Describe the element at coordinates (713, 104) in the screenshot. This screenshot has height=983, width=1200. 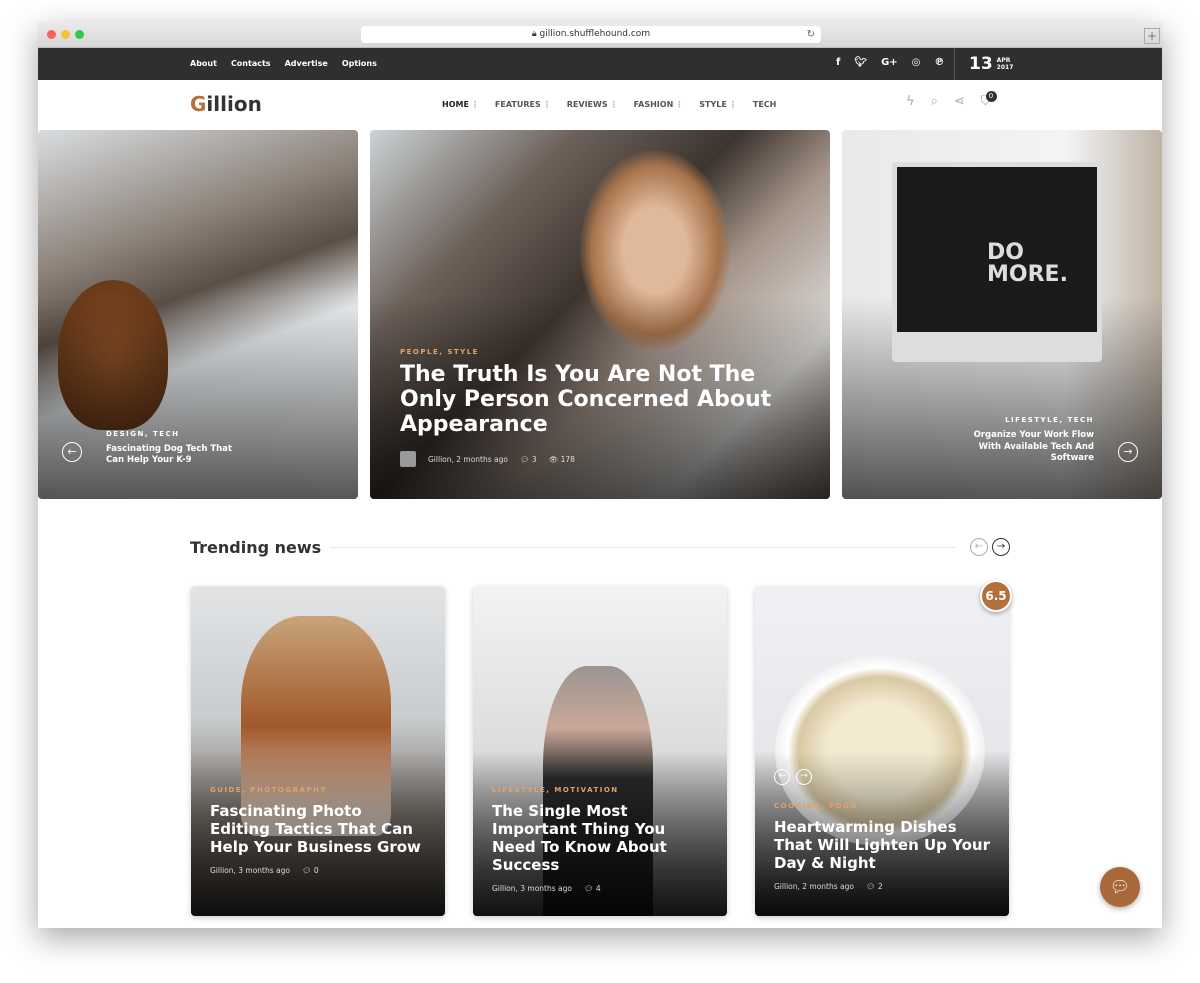
I see `nav-label: STYLE` at that location.